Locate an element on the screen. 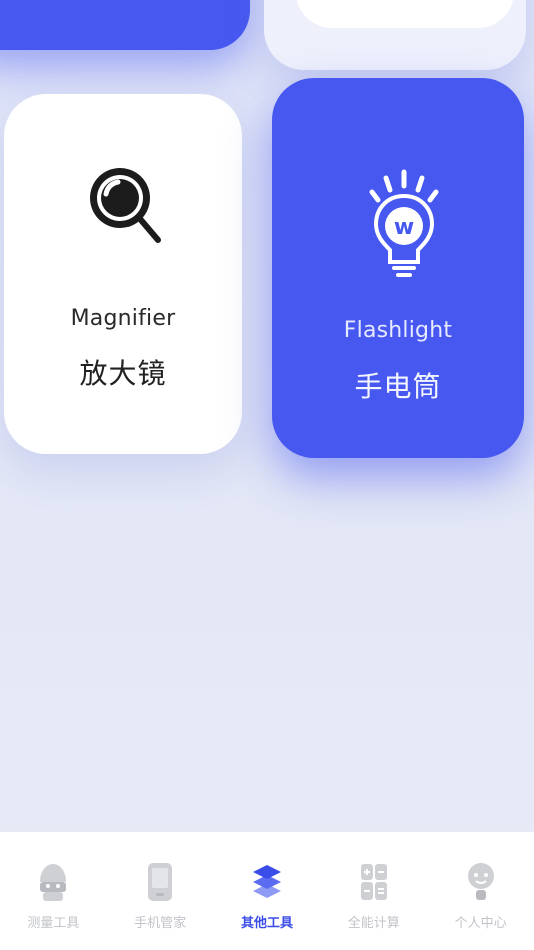 The width and height of the screenshot is (534, 950). nav-label-calculator: 全能计算 is located at coordinates (373, 923).